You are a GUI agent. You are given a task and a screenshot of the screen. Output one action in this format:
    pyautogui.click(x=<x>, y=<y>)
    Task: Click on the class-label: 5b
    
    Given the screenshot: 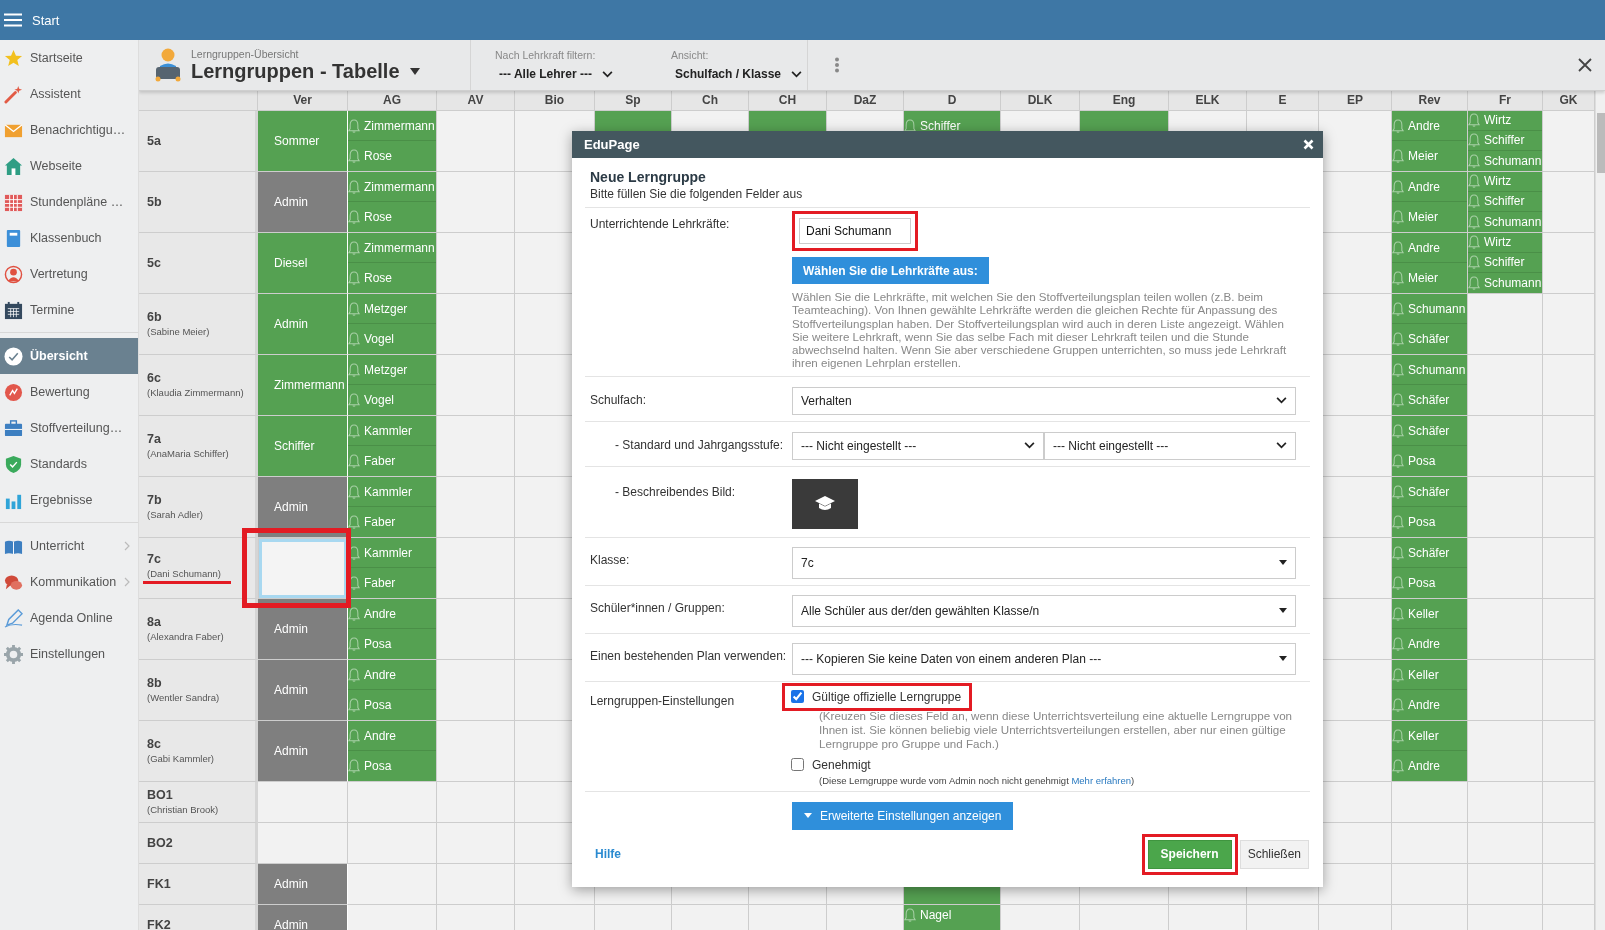 What is the action you would take?
    pyautogui.click(x=155, y=202)
    